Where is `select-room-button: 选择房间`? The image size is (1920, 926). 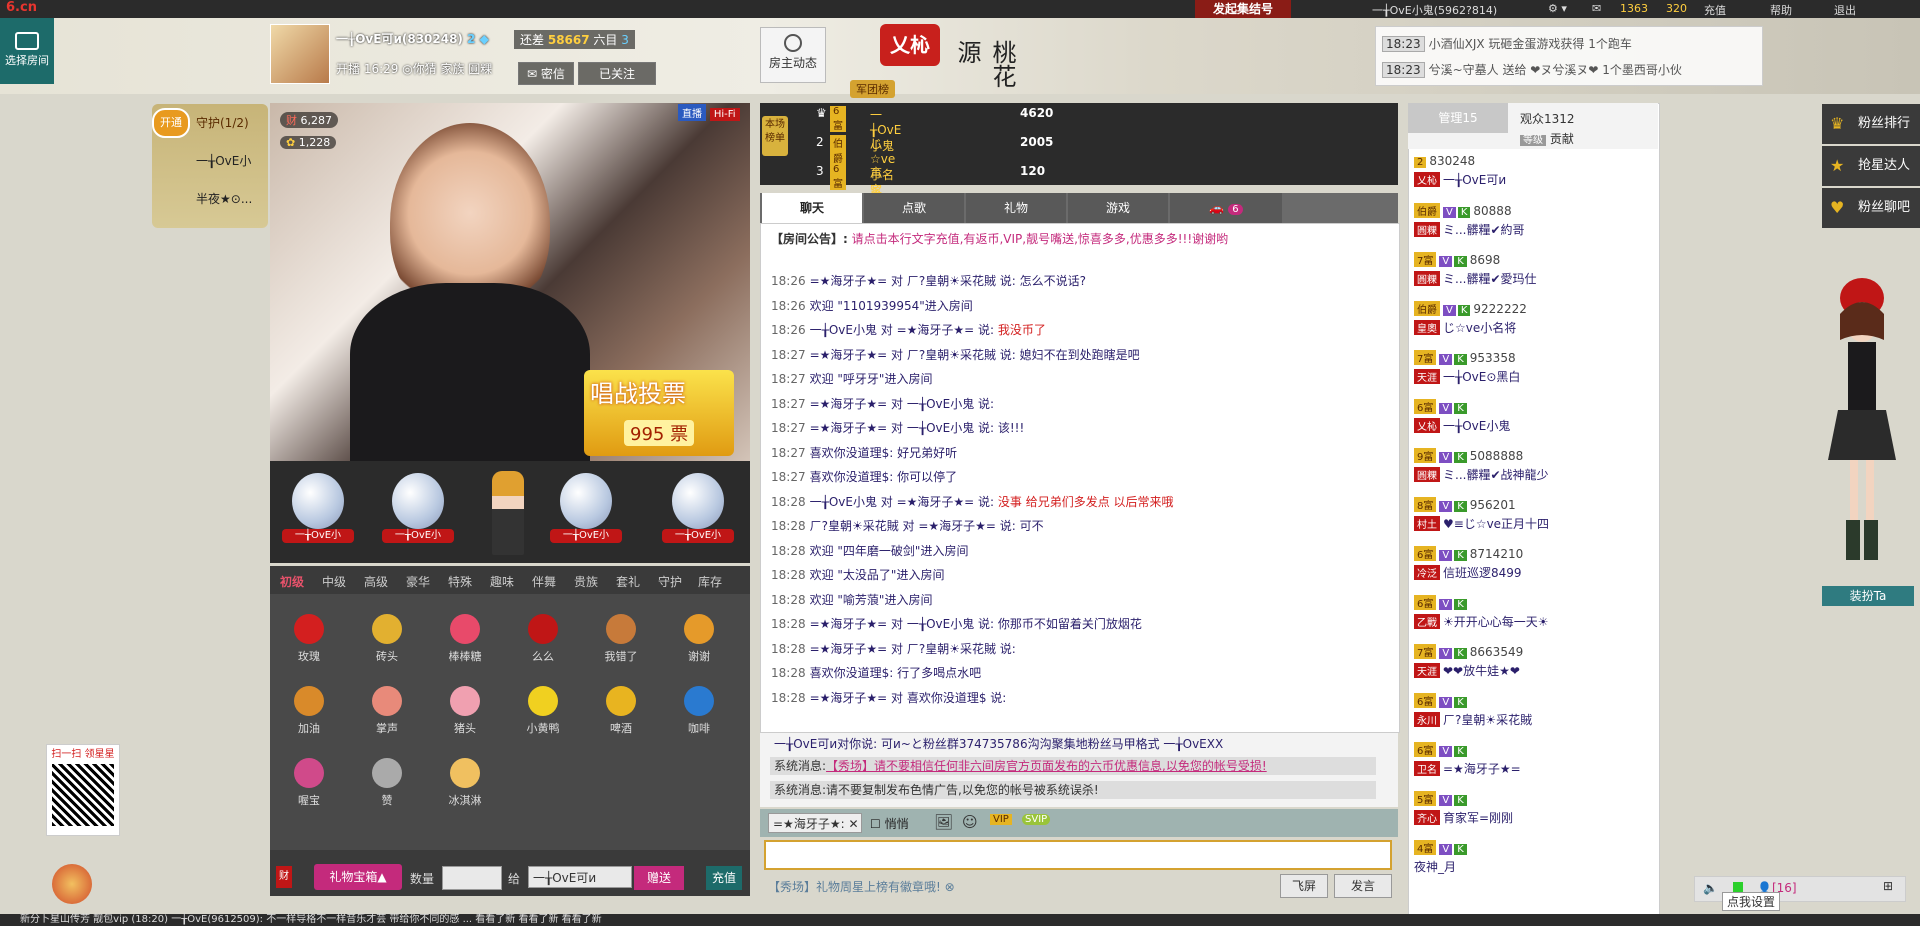 select-room-button: 选择房间 is located at coordinates (27, 51).